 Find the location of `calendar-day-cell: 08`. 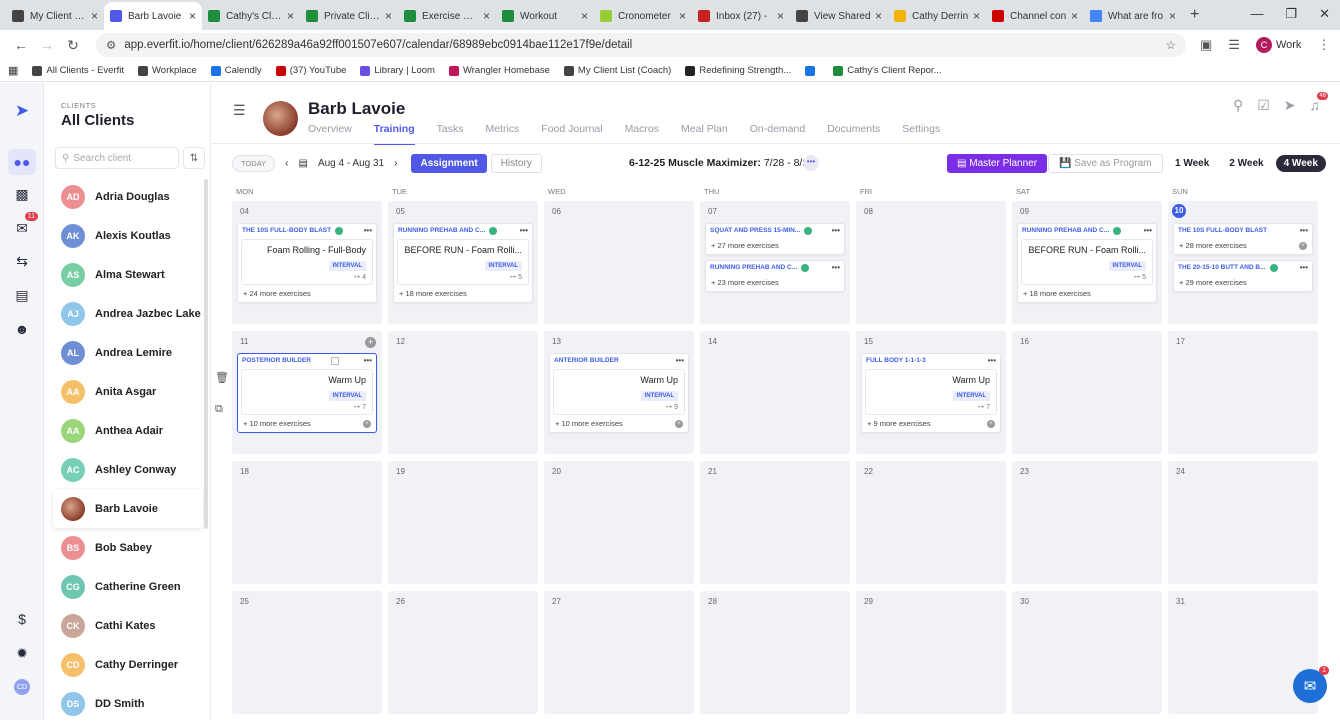

calendar-day-cell: 08 is located at coordinates (931, 262).